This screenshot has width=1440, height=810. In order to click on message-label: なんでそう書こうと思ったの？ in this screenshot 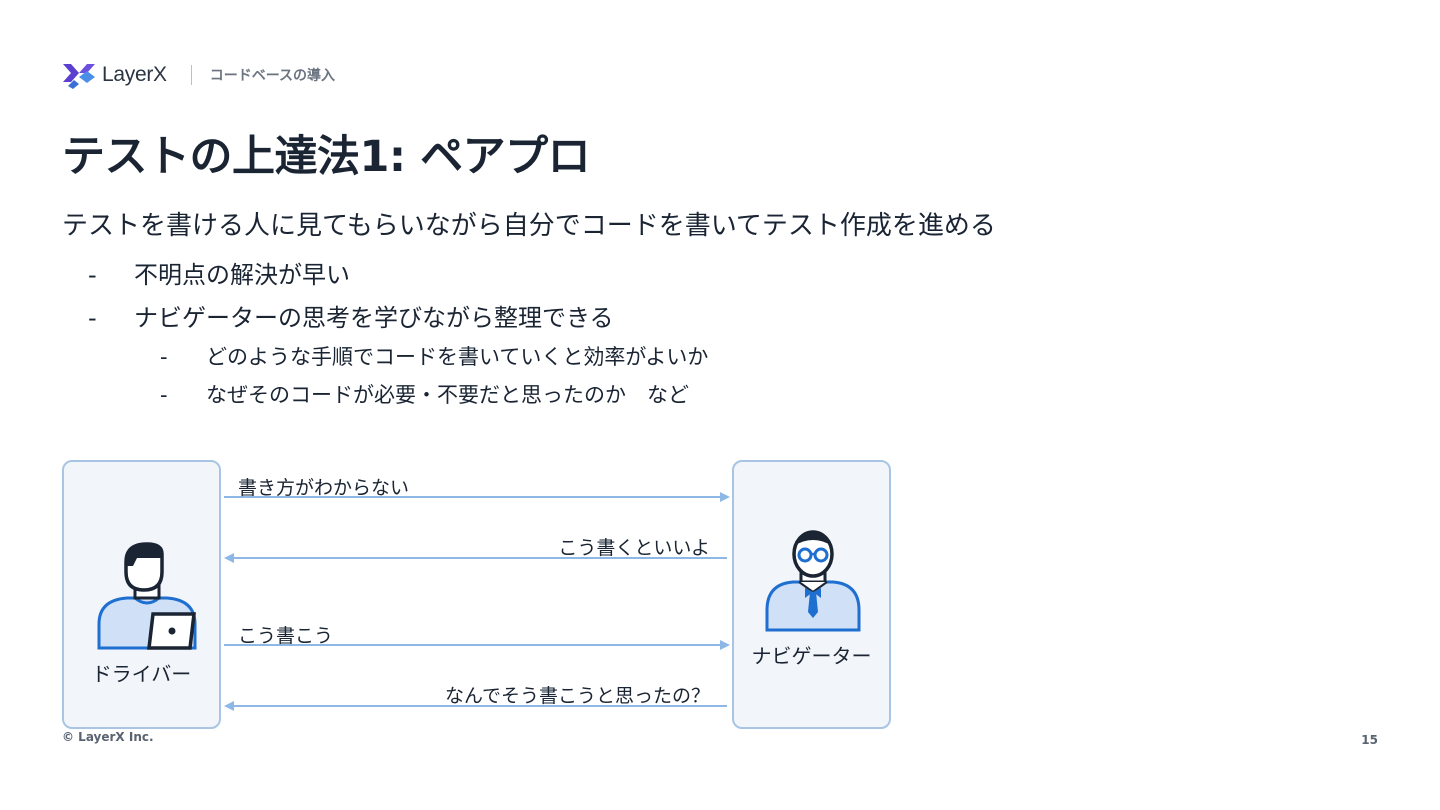, I will do `click(577, 696)`.